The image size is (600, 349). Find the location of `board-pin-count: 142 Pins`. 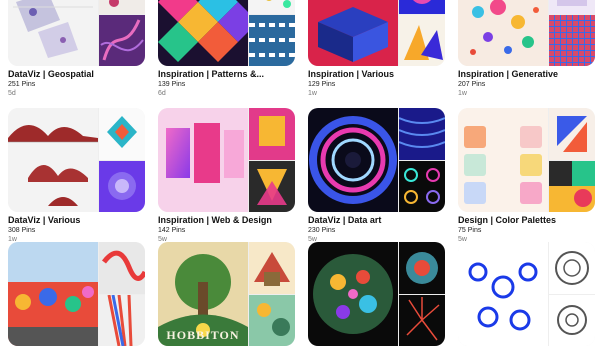

board-pin-count: 142 Pins is located at coordinates (172, 230).